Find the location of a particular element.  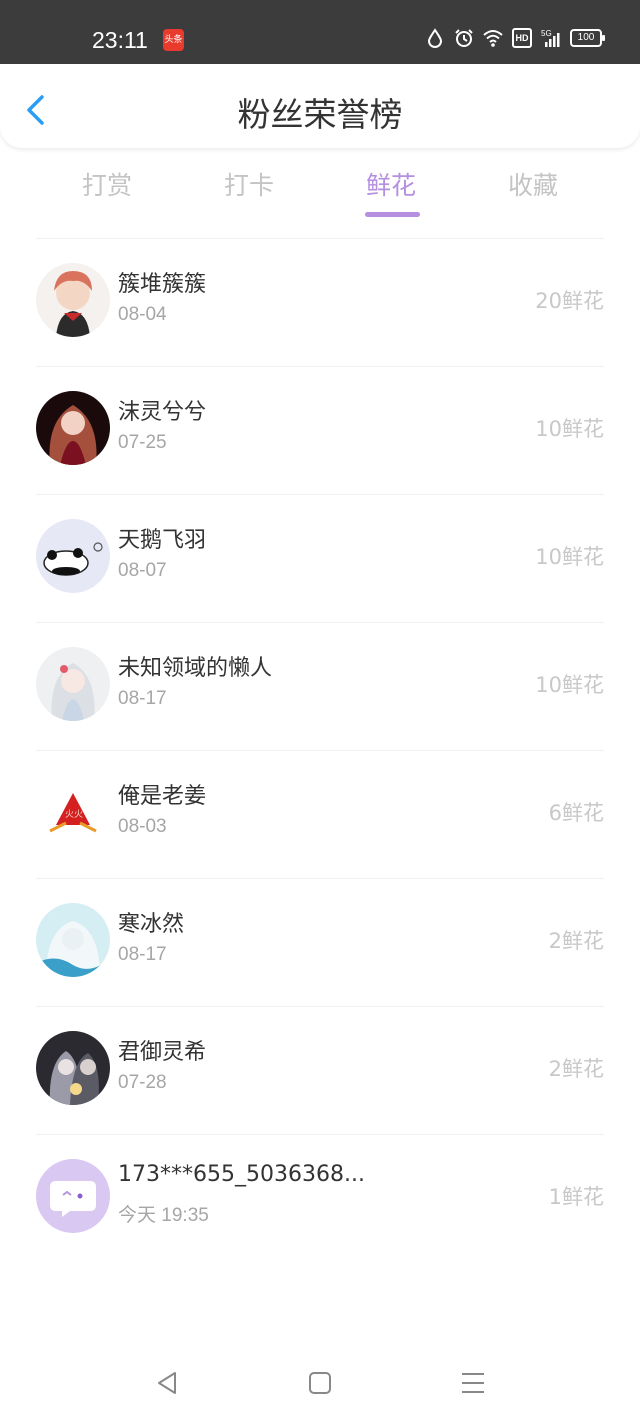

tab-favorites: 收藏 is located at coordinates (533, 184).